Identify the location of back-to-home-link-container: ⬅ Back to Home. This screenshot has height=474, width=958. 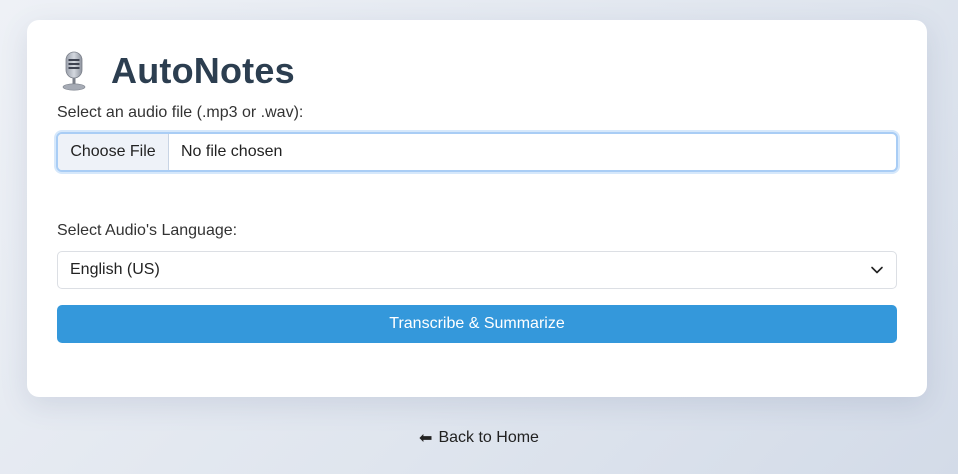
(479, 438).